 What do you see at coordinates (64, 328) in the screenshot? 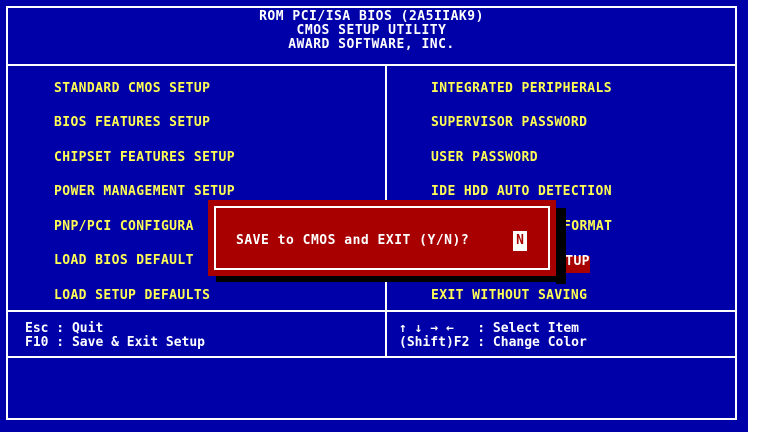
I see `help-esc-quit: Esc : Quit` at bounding box center [64, 328].